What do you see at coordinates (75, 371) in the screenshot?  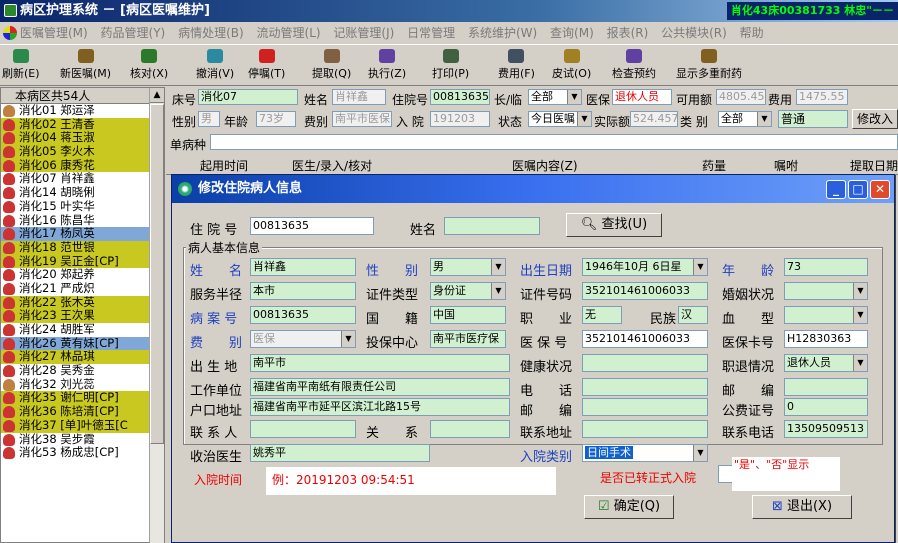 I see `patient-list-item: 消化28 吴秀金` at bounding box center [75, 371].